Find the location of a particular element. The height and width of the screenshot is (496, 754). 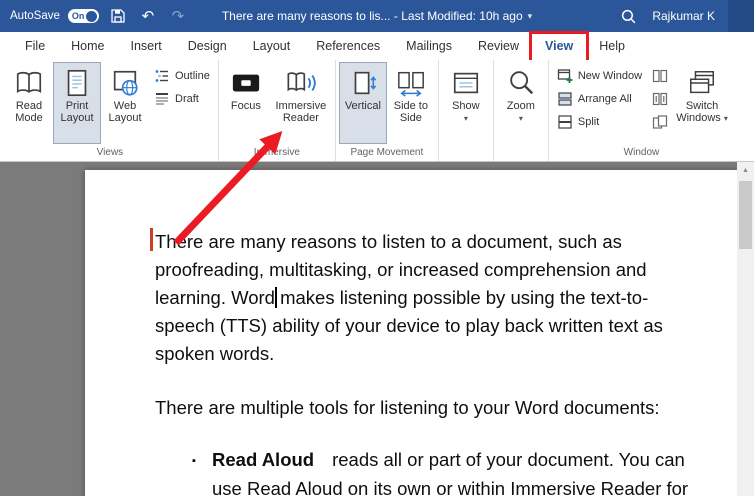

autosave-label: AutoSave is located at coordinates (35, 16).